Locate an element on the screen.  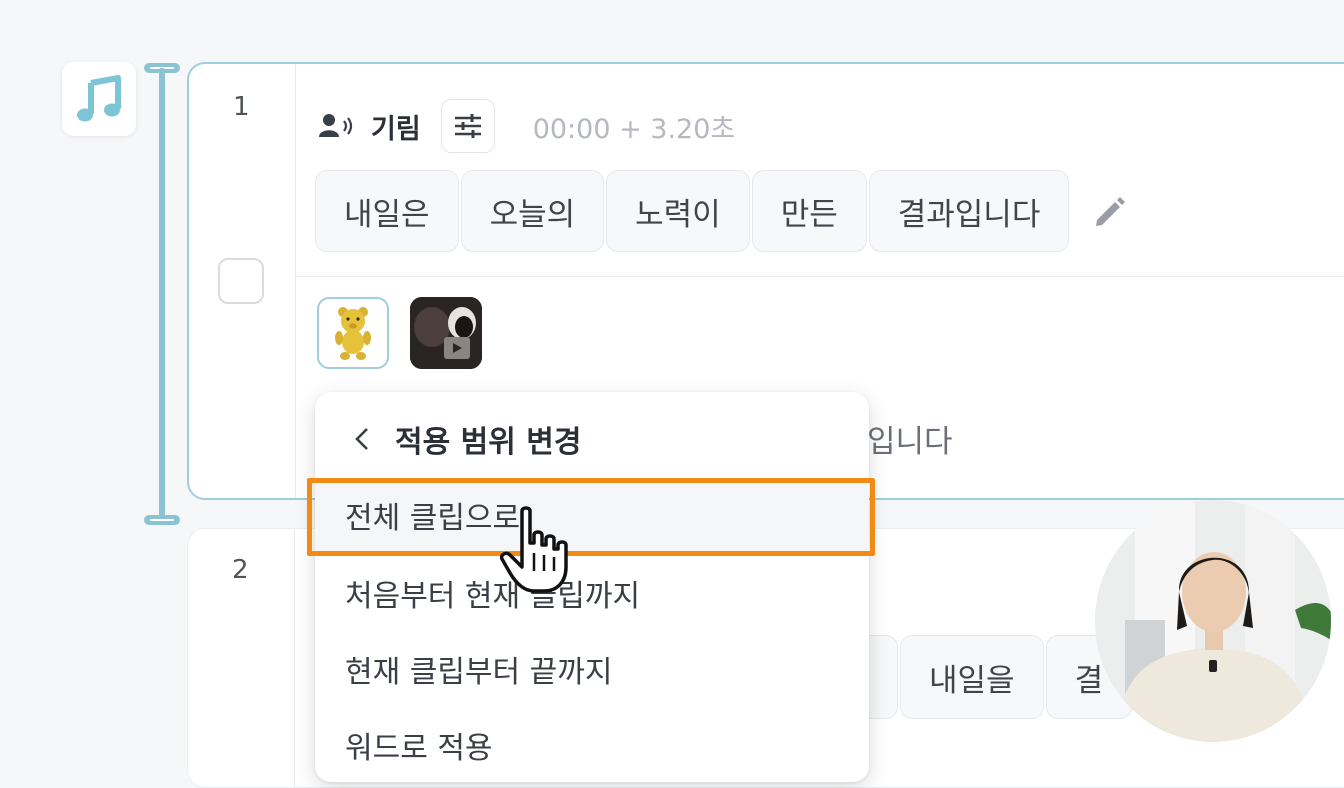
highlight-box is located at coordinates (591, 517).